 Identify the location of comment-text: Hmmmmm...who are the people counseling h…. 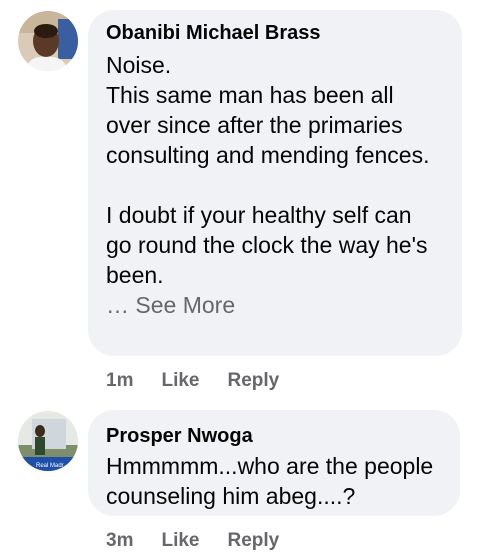
(270, 481).